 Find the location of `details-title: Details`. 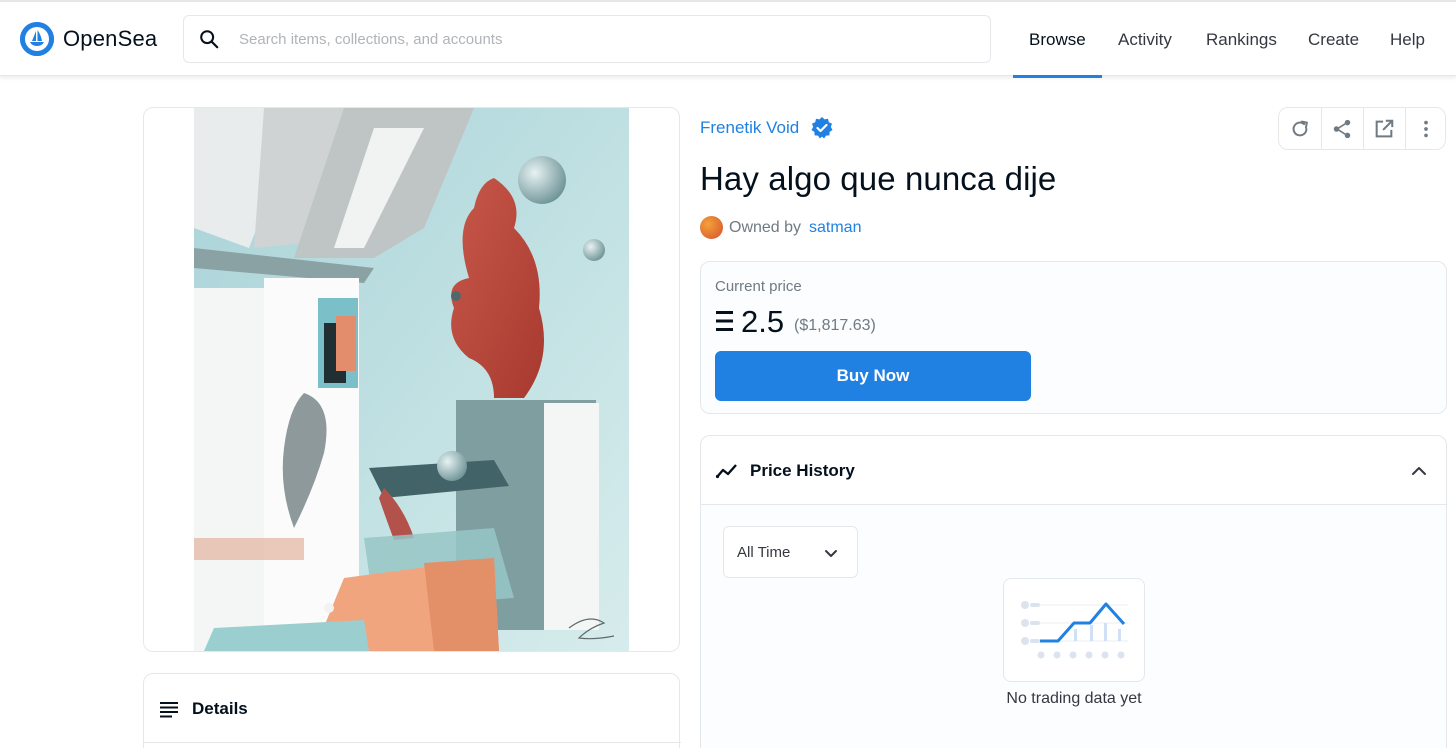

details-title: Details is located at coordinates (220, 709).